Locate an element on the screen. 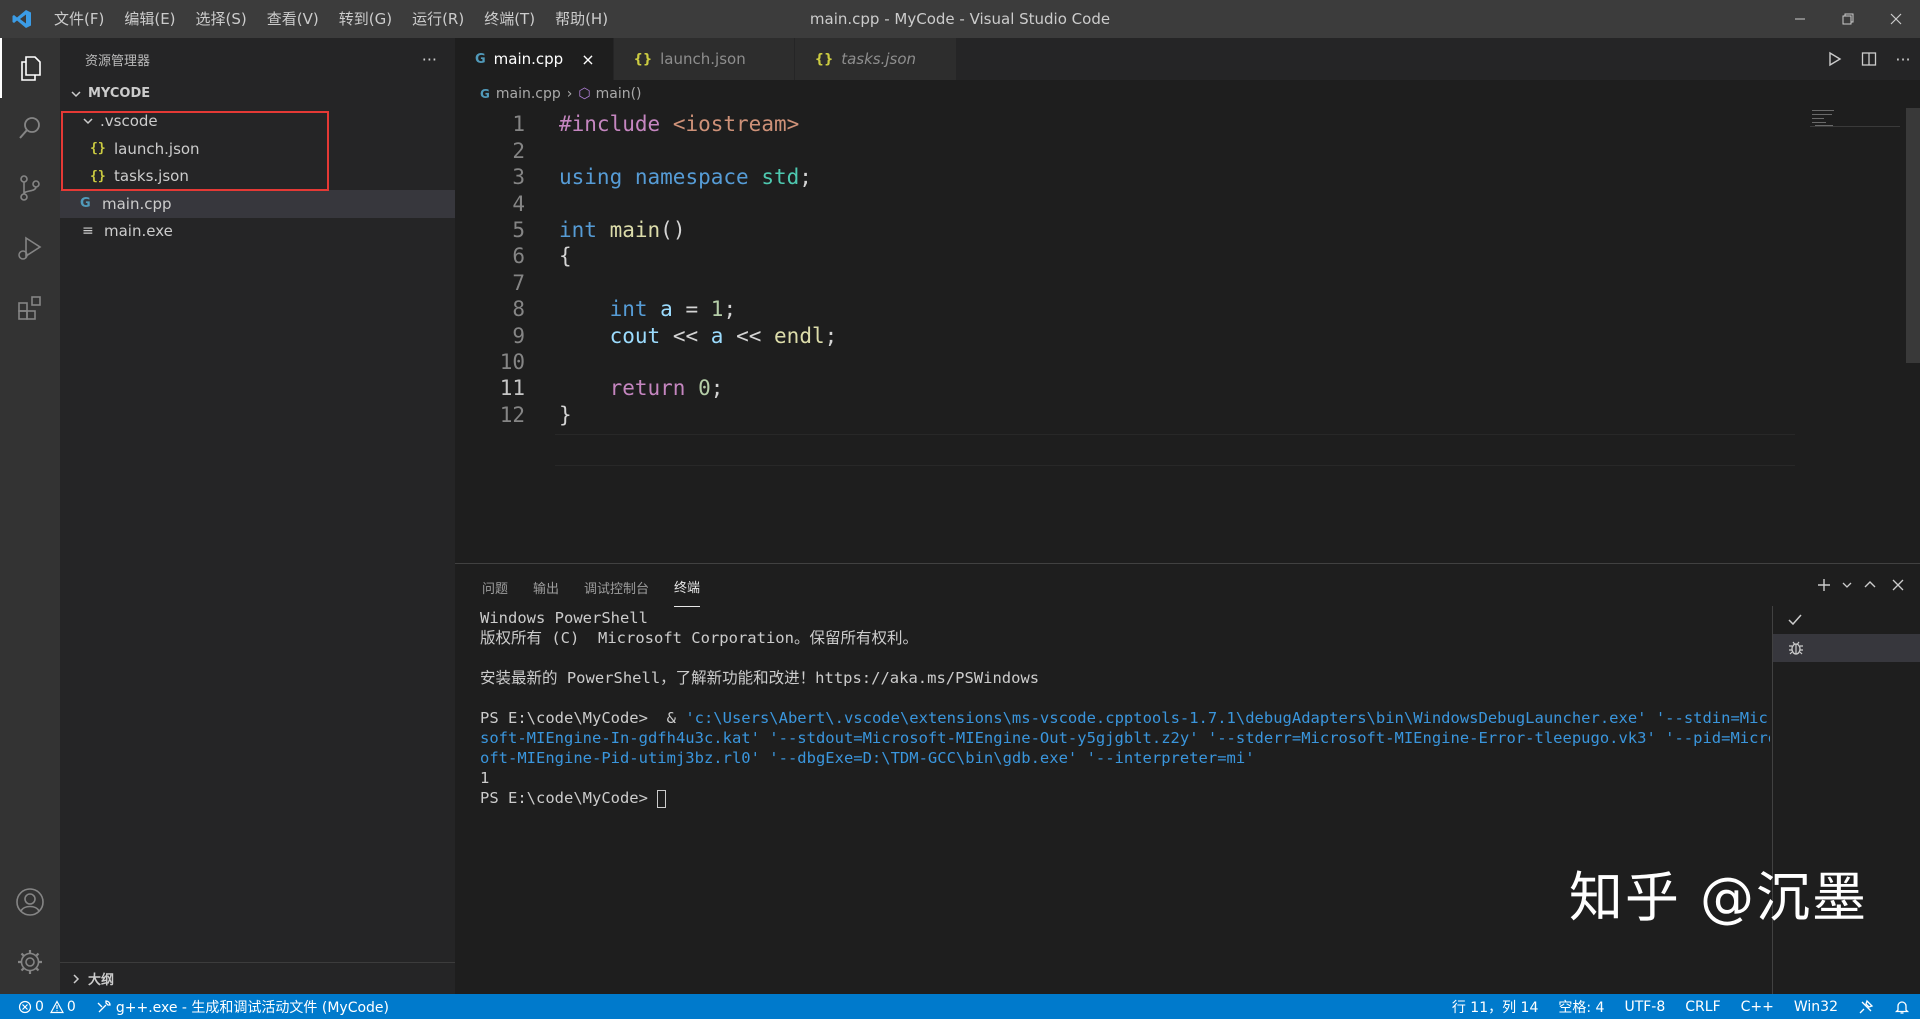  accounts-button is located at coordinates (30, 902).